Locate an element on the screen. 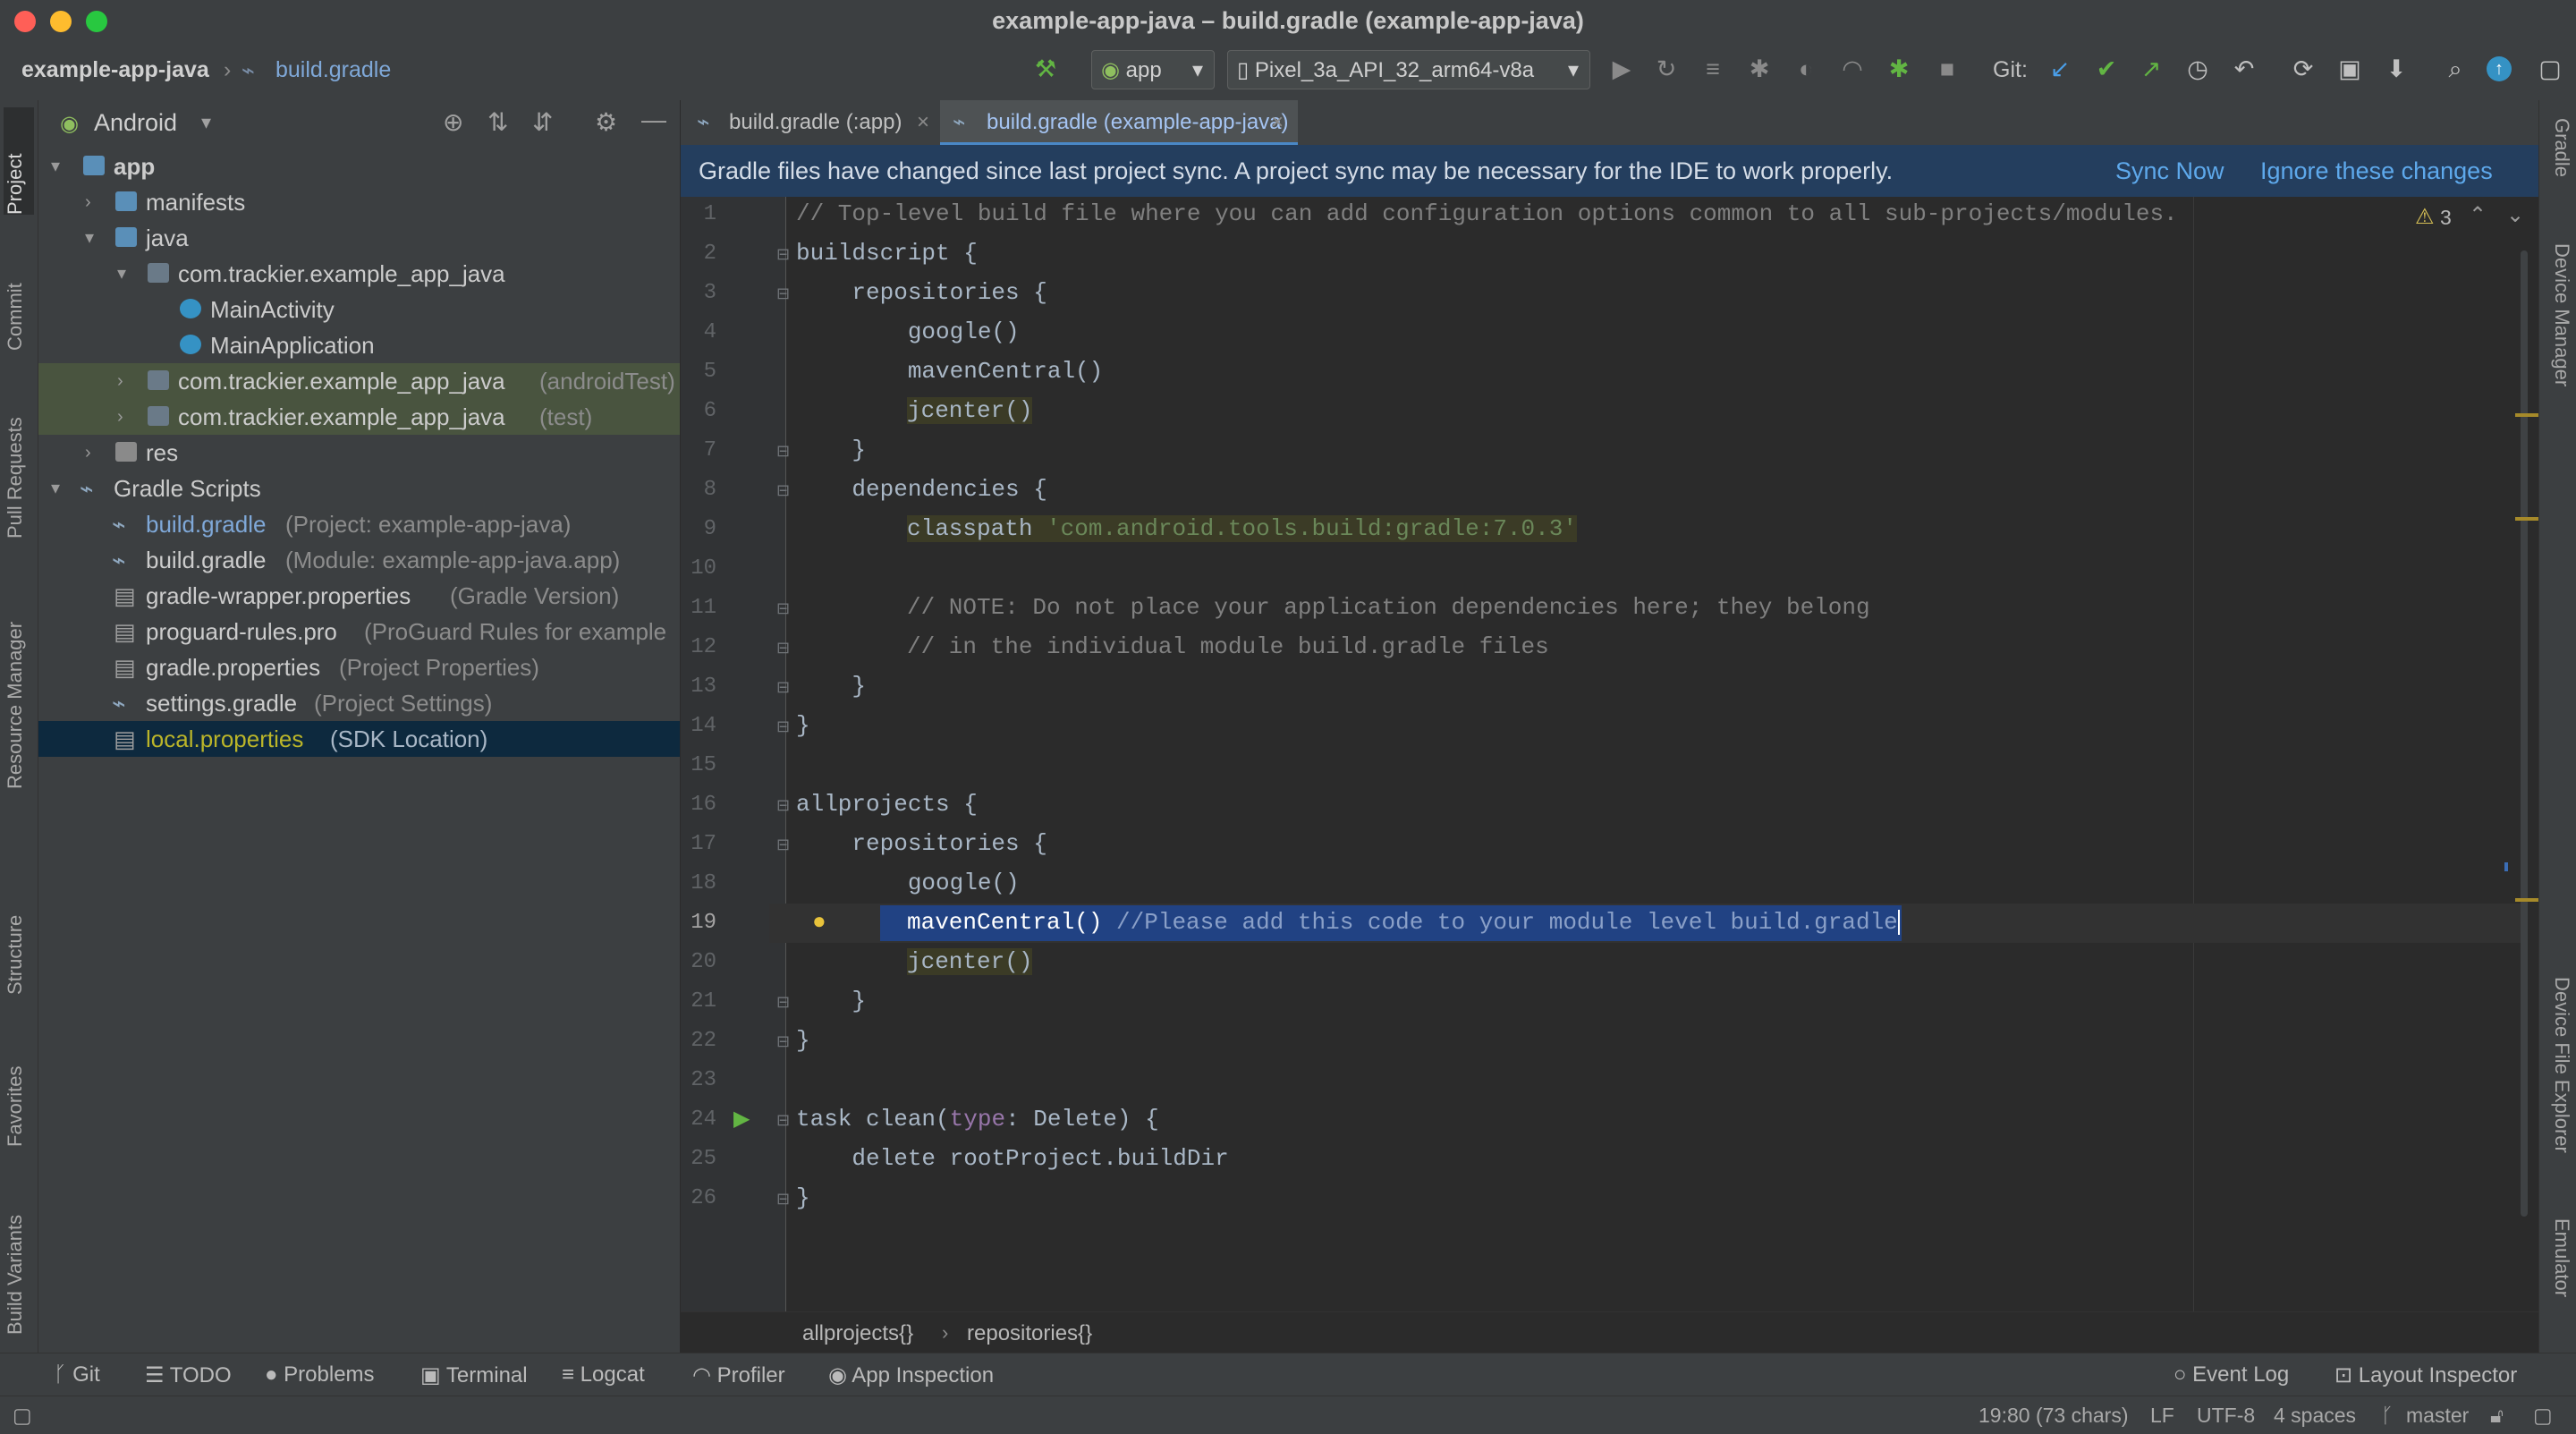  project-view-select: Android is located at coordinates (135, 123).